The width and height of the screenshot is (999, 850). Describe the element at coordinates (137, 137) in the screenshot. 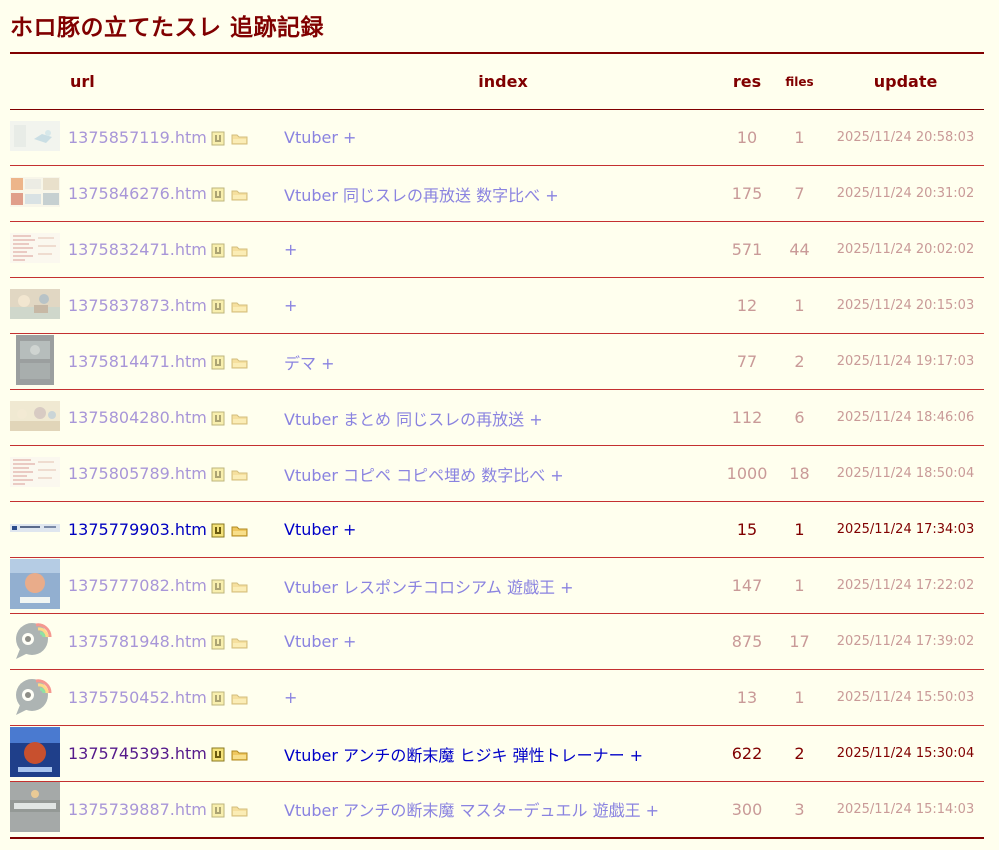

I see `thread-link: 1375857119.htm` at that location.